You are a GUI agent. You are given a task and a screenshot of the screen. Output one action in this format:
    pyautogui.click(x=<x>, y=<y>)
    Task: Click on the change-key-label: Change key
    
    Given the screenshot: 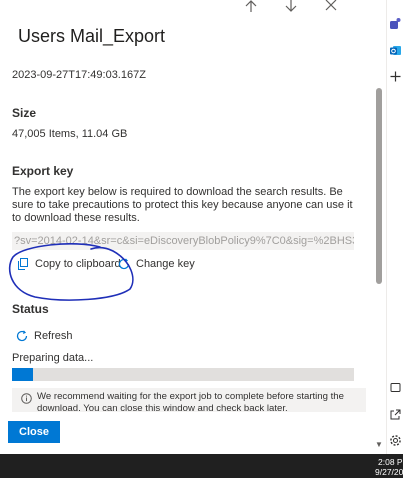 What is the action you would take?
    pyautogui.click(x=165, y=264)
    